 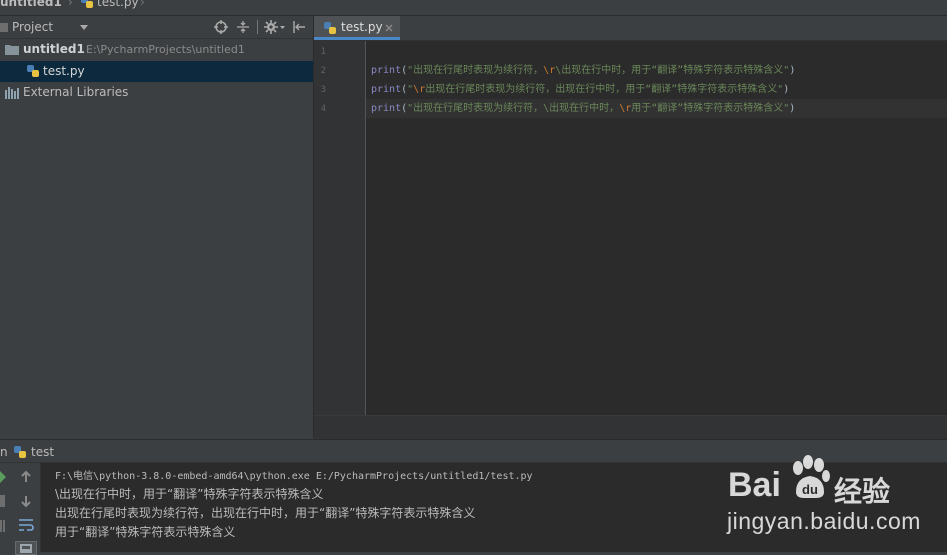 What do you see at coordinates (26, 501) in the screenshot?
I see `arrow-down-icon` at bounding box center [26, 501].